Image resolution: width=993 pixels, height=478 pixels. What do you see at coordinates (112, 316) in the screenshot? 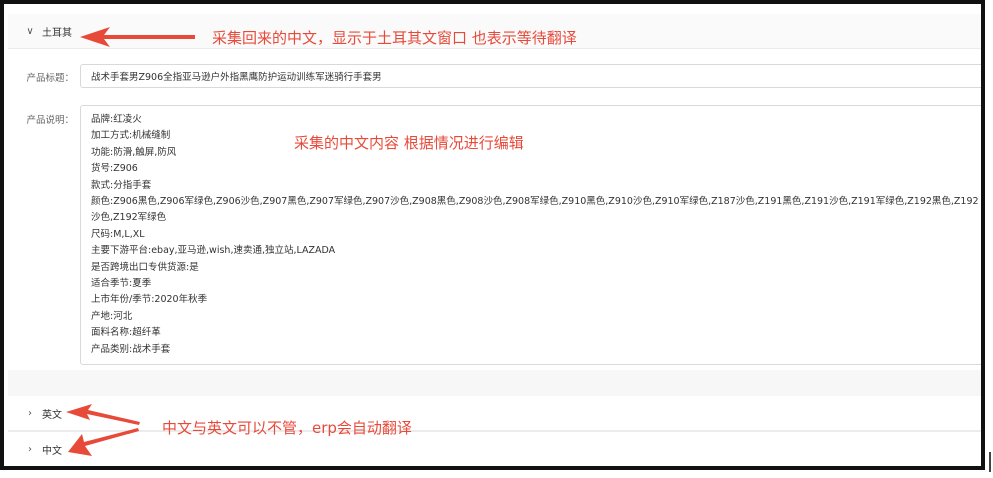
I see `desc-line: 产地:河北` at bounding box center [112, 316].